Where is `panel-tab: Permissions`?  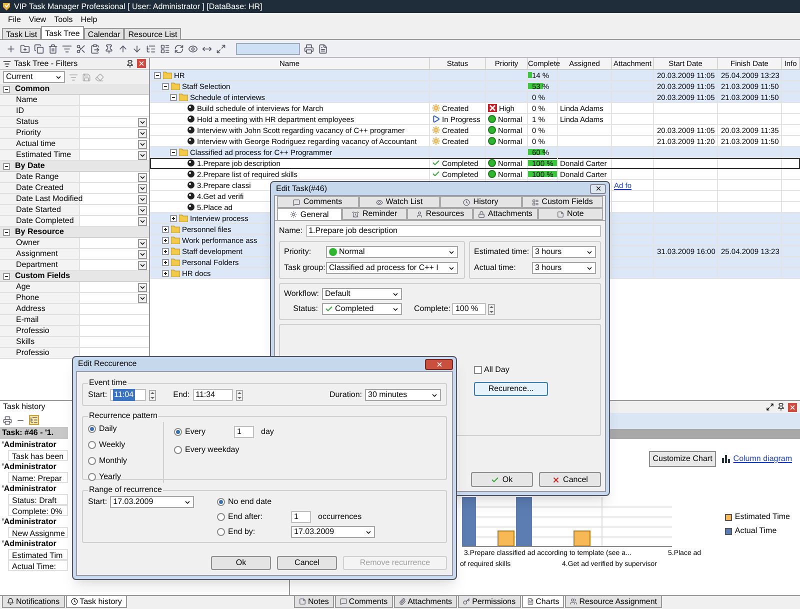
panel-tab: Permissions is located at coordinates (489, 602).